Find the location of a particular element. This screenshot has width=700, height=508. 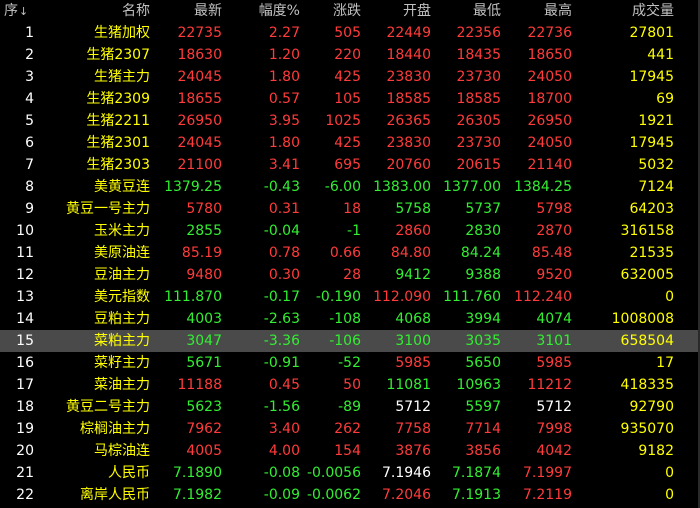

instrument-name: 生猪2301 is located at coordinates (118, 143).